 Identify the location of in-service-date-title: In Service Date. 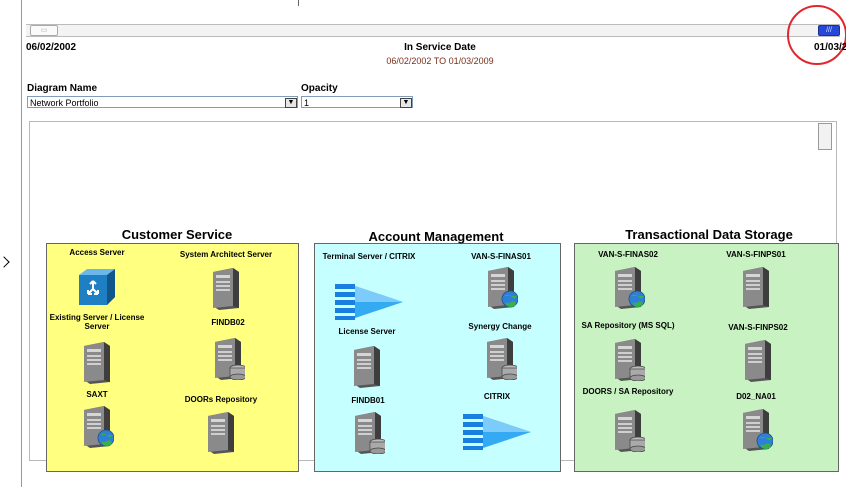
(440, 47).